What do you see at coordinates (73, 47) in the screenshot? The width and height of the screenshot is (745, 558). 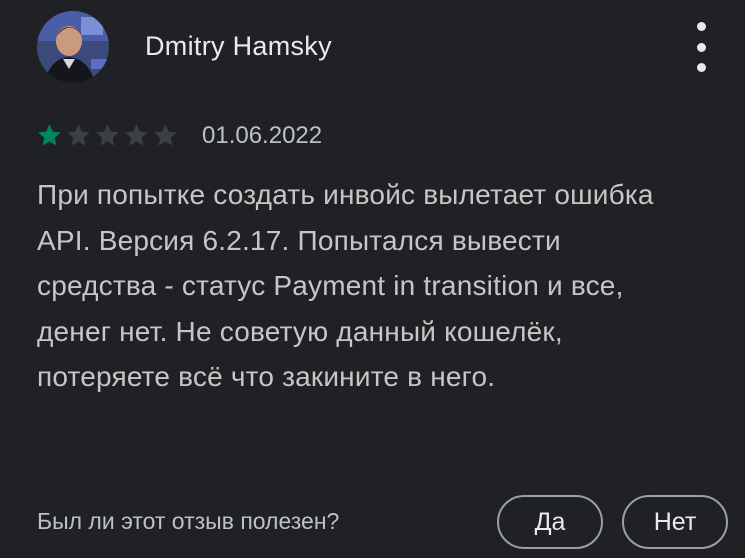 I see `avatar` at bounding box center [73, 47].